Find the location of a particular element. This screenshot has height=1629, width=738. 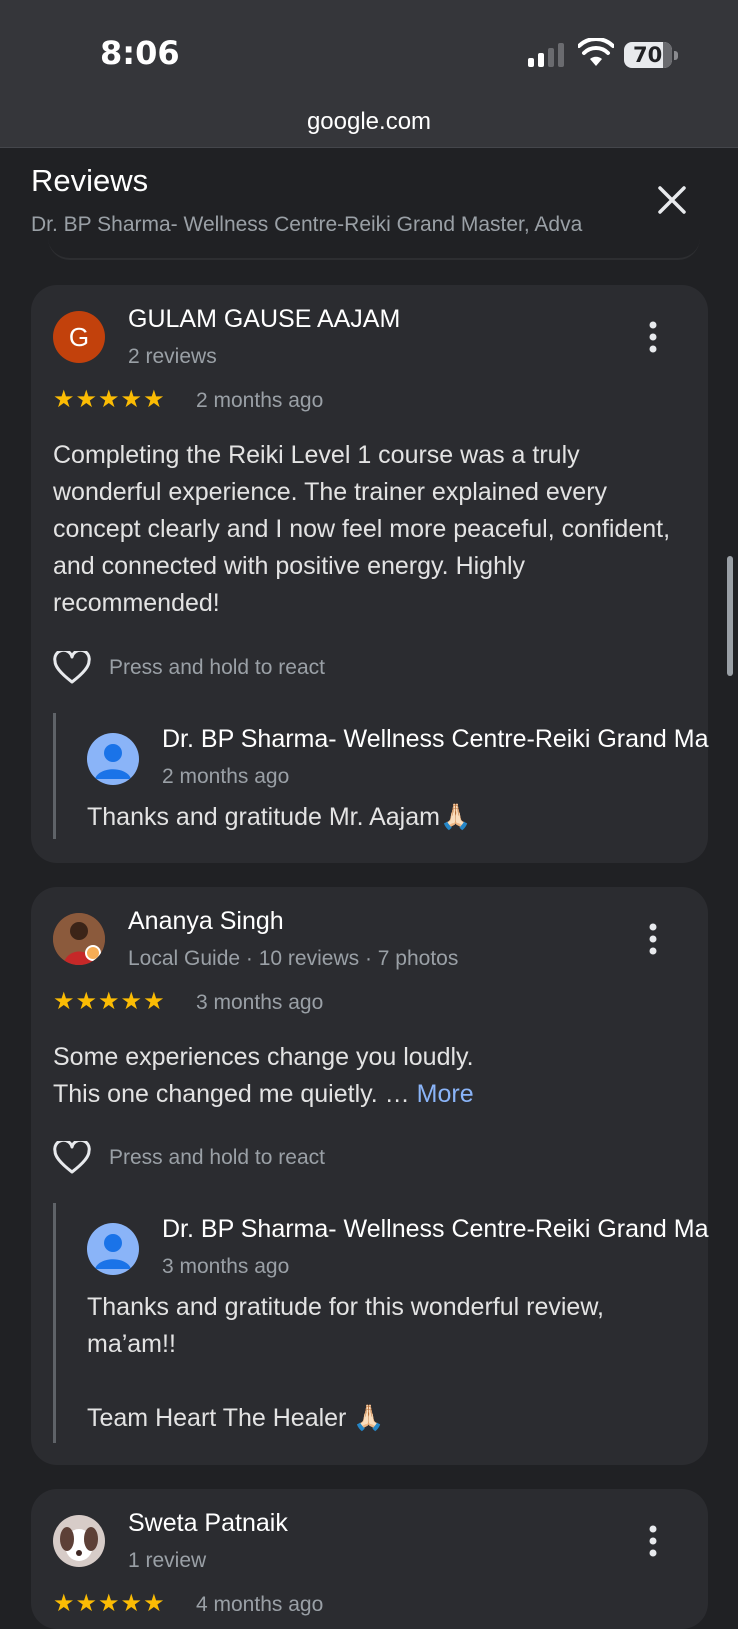

battery-icon: 70 is located at coordinates (651, 55).